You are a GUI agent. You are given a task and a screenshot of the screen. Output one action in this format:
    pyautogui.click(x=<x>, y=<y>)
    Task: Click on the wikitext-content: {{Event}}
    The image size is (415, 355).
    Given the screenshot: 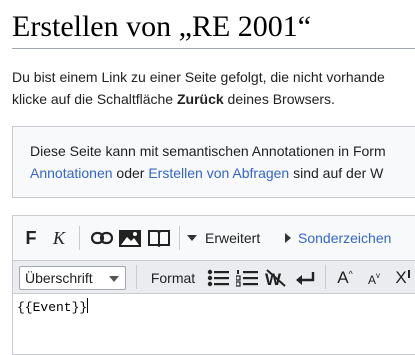 What is the action you would take?
    pyautogui.click(x=52, y=307)
    